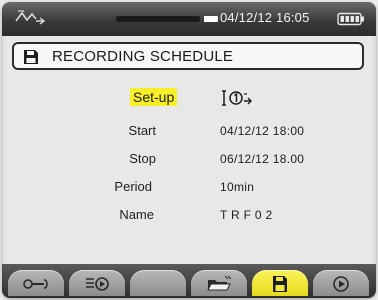  What do you see at coordinates (136, 214) in the screenshot?
I see `name-label: Name` at bounding box center [136, 214].